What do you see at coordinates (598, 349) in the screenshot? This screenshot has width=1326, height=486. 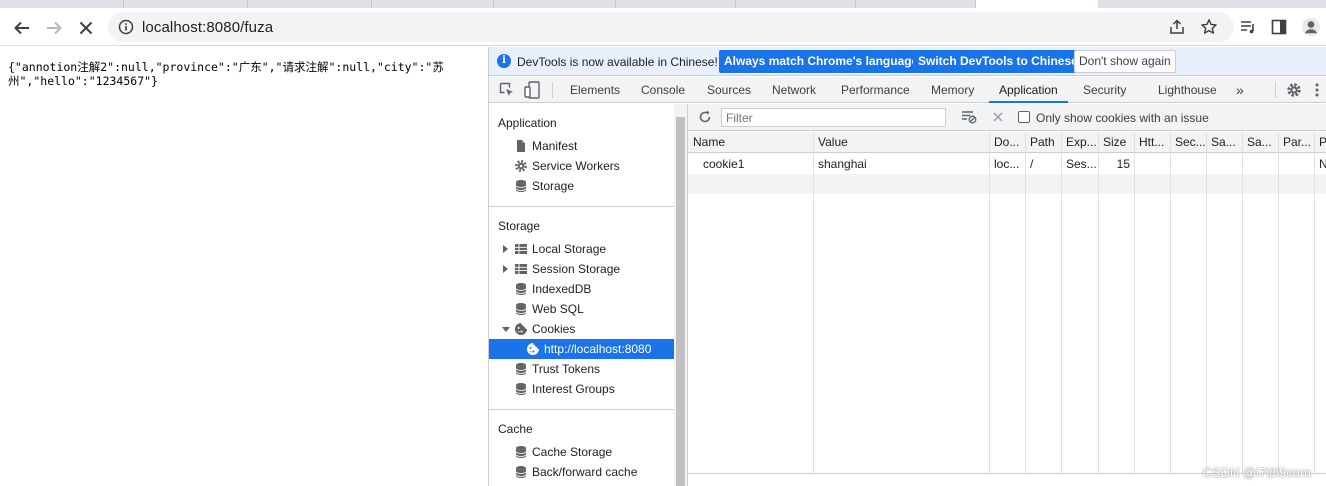 I see `sidebar-item-label: http://localhost:8080` at bounding box center [598, 349].